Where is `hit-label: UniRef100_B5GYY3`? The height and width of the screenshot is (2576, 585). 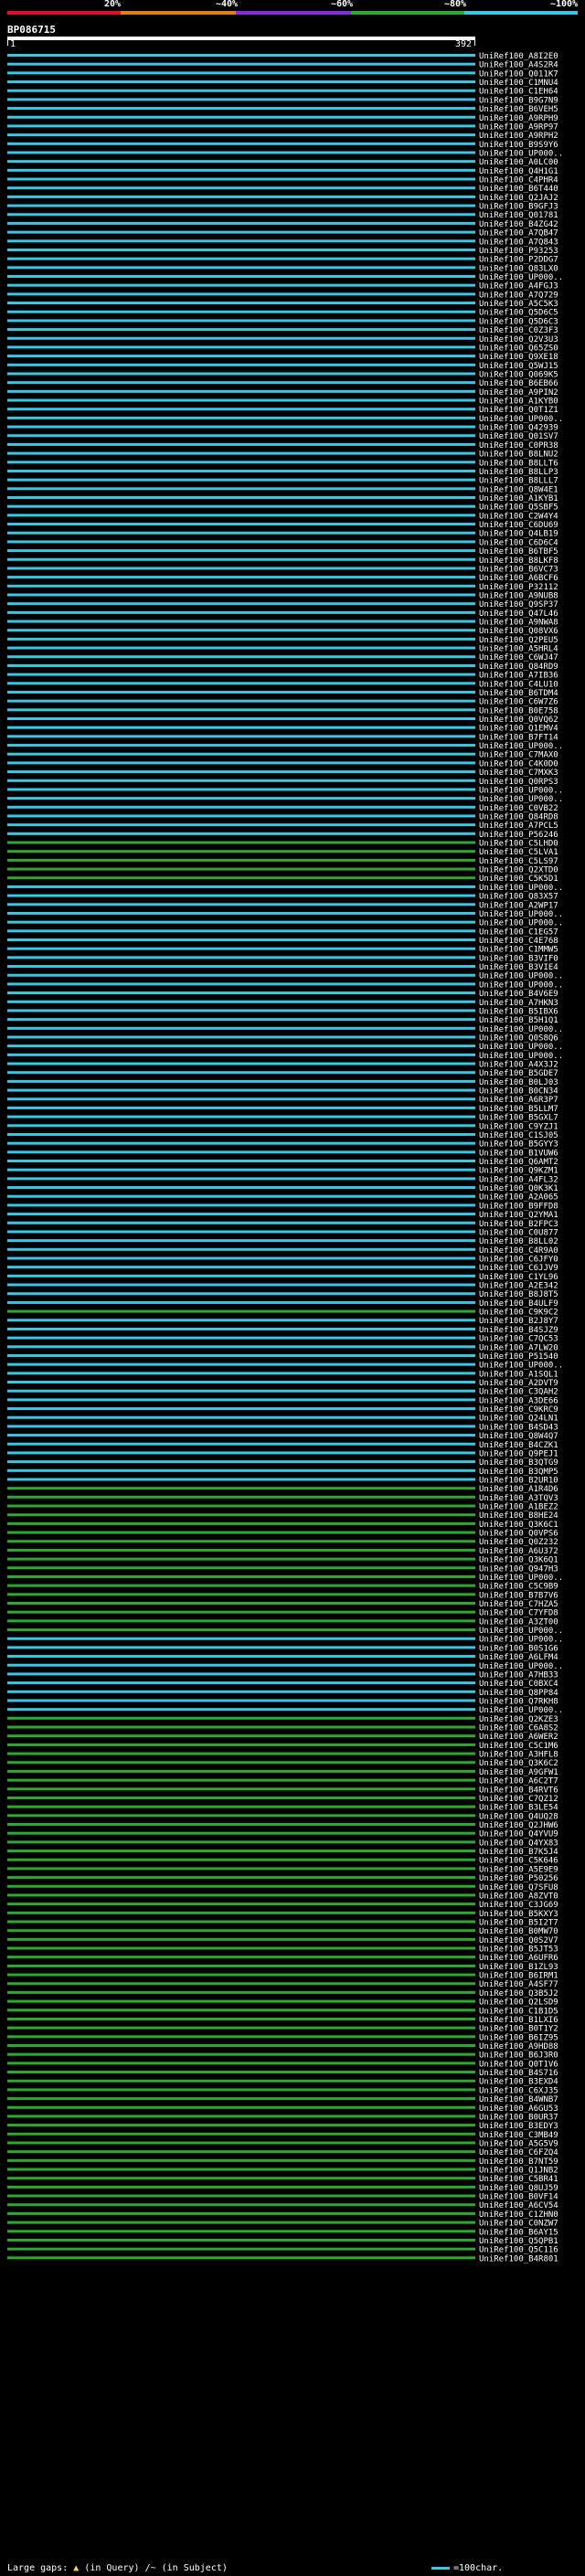 hit-label: UniRef100_B5GYY3 is located at coordinates (518, 1145).